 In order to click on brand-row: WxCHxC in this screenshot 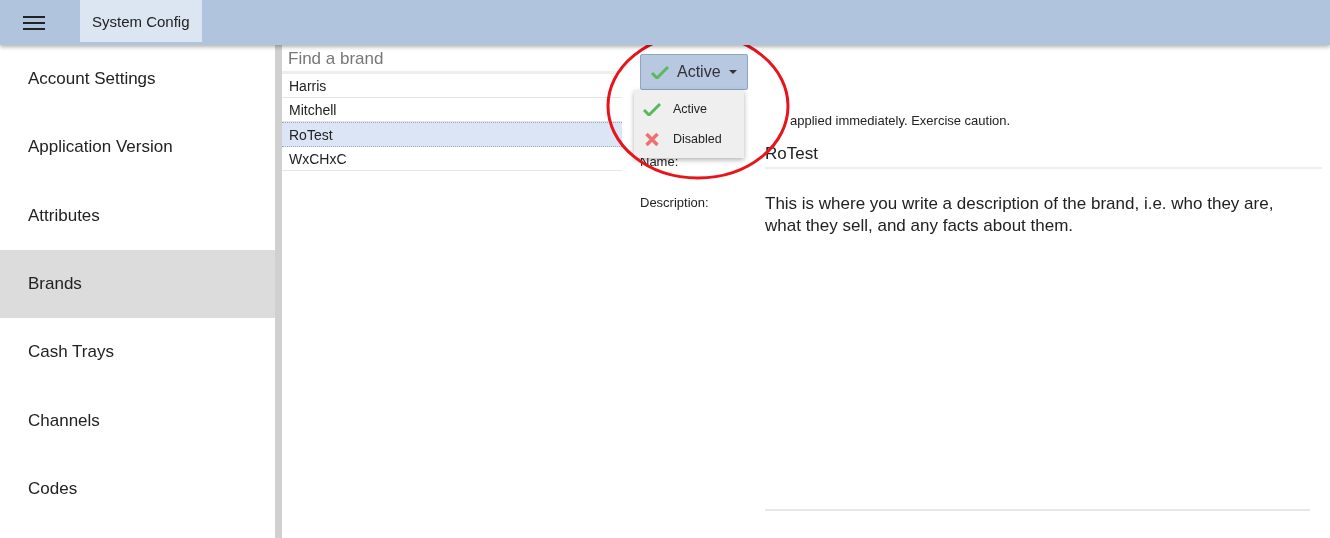, I will do `click(452, 159)`.